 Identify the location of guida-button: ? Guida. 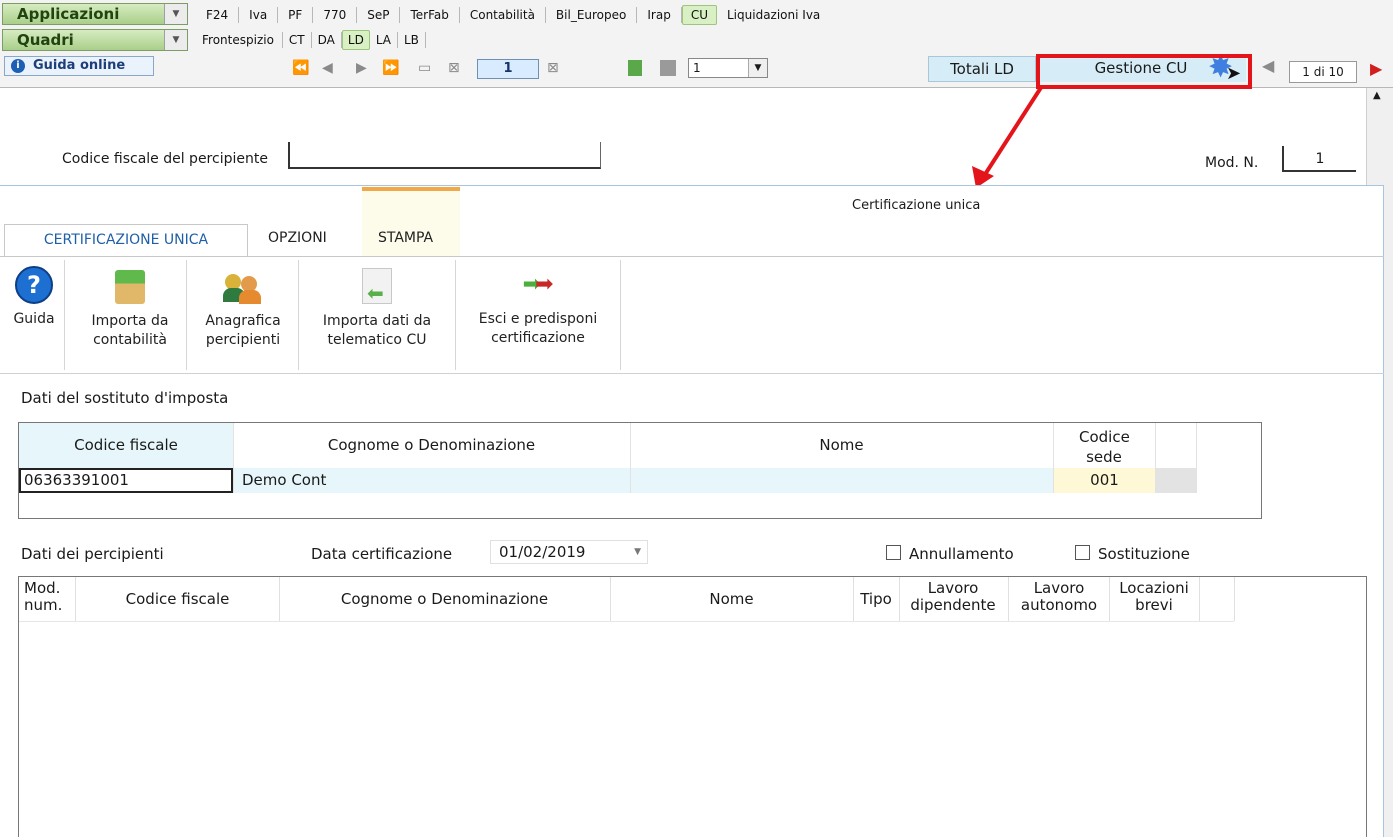
(34, 295).